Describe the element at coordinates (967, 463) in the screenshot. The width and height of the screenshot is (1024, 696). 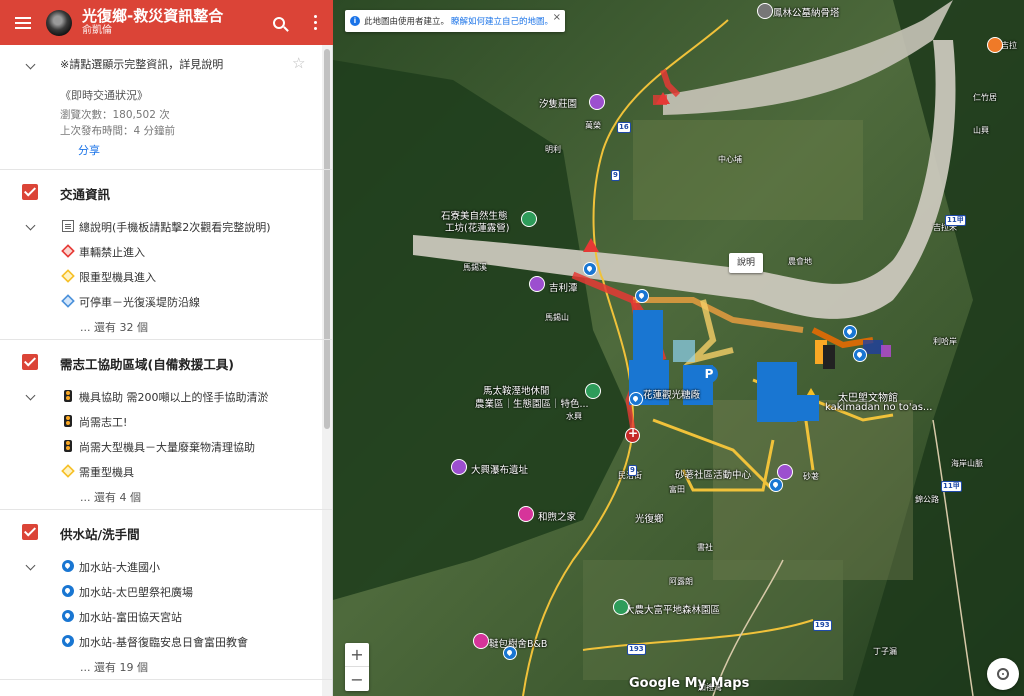
I see `place-label: 海岸山脈` at that location.